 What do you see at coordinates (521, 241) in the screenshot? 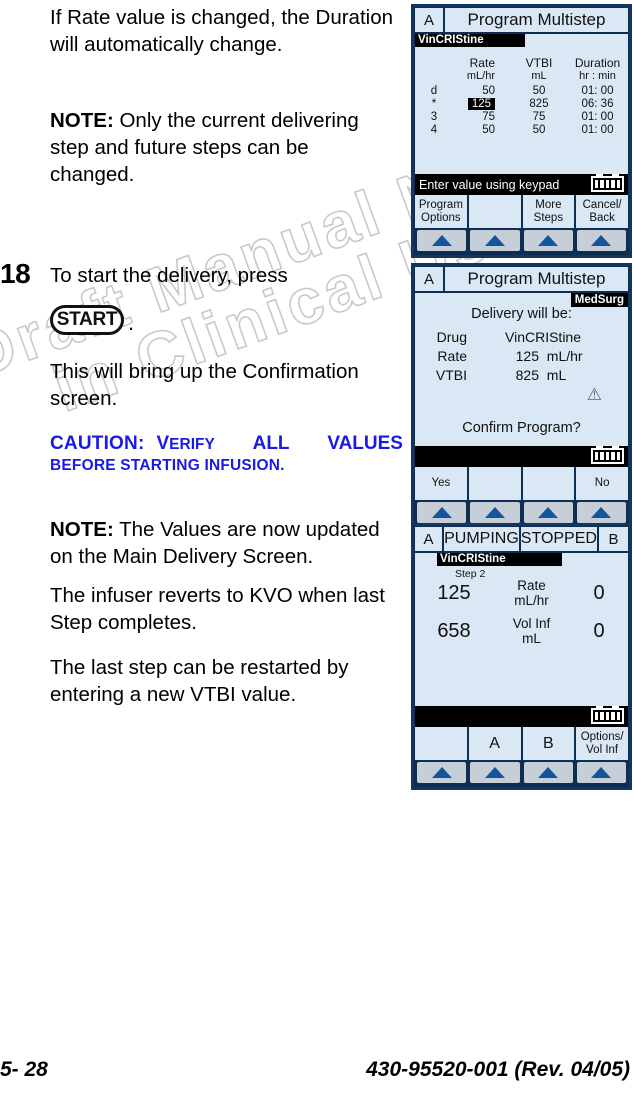
I see `screen1-arrow-row` at bounding box center [521, 241].